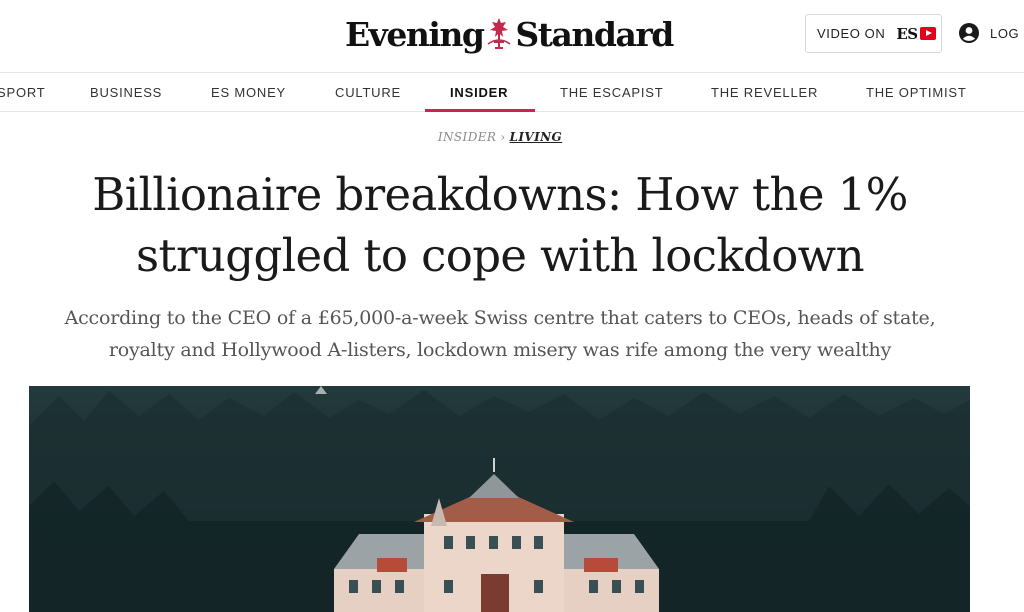  What do you see at coordinates (467, 137) in the screenshot?
I see `breadcrumb-parent-link: INSIDER` at bounding box center [467, 137].